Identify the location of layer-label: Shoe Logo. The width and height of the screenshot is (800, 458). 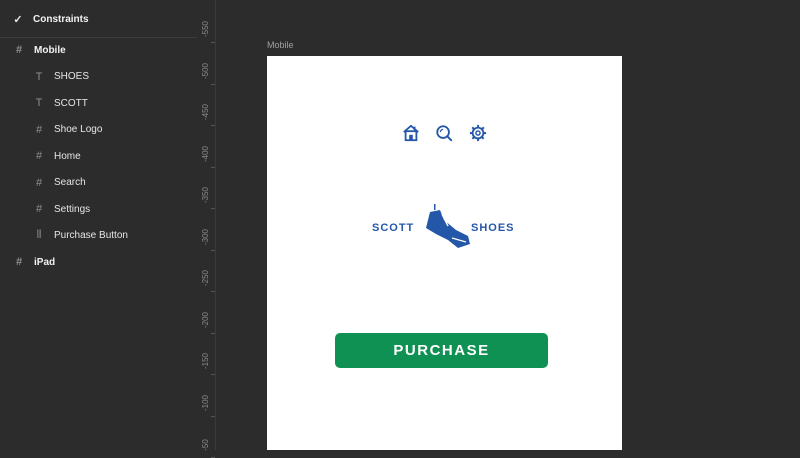
(78, 129).